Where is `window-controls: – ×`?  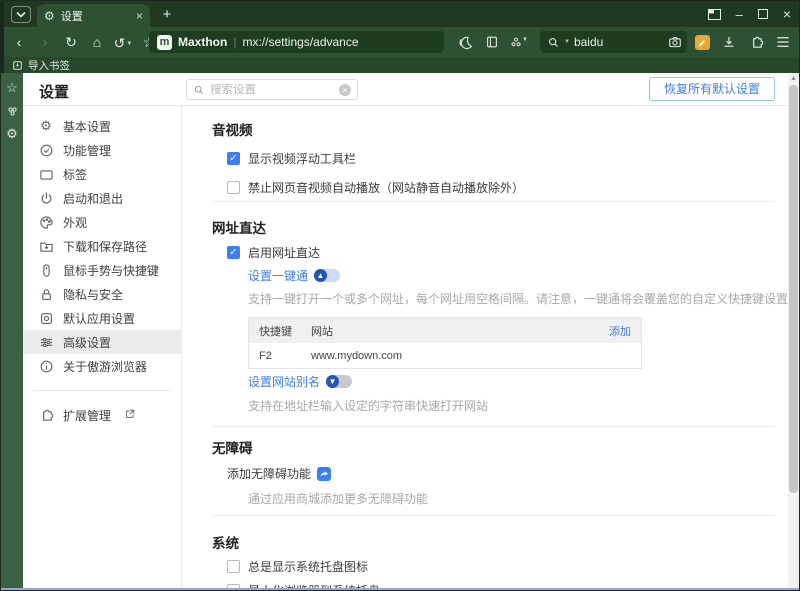
window-controls: – × is located at coordinates (749, 14).